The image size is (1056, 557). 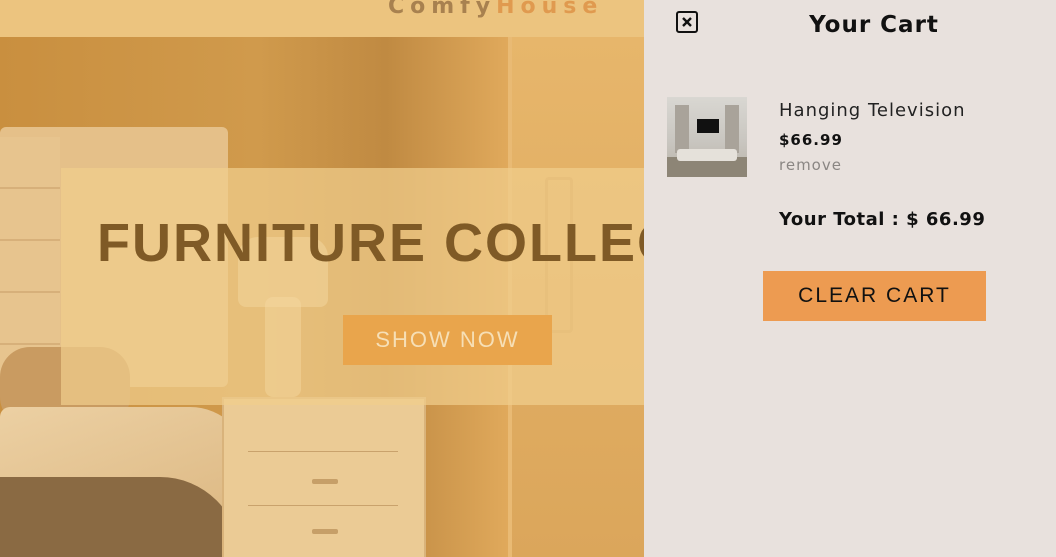 I want to click on product-thumbnail, so click(x=707, y=137).